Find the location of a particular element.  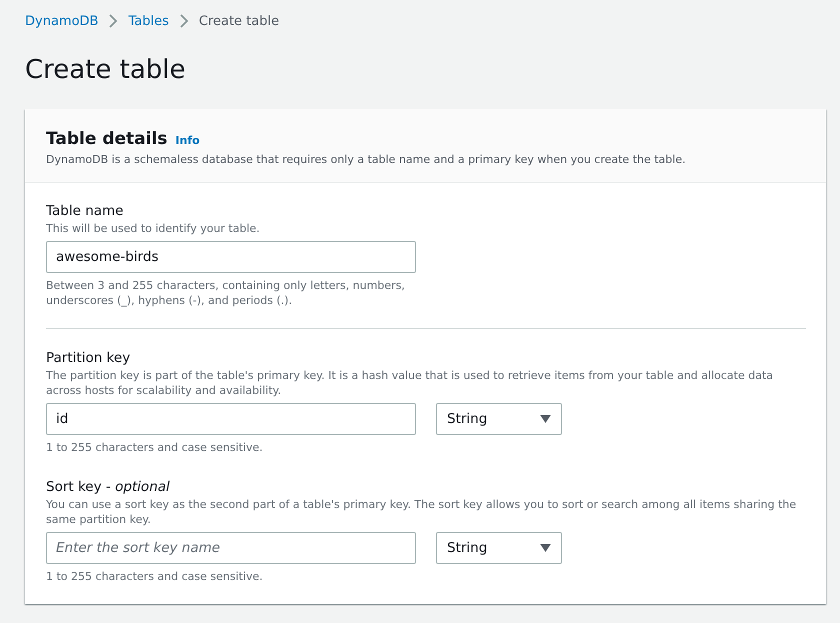

field-label: Sort key - optional is located at coordinates (108, 487).